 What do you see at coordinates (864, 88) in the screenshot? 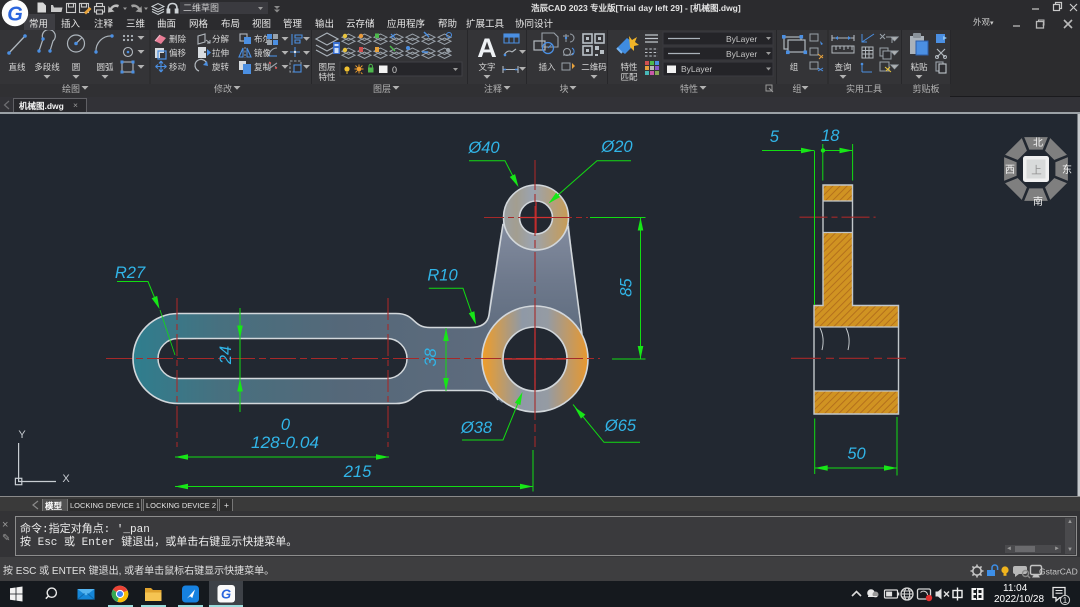
I see `svg-text: 实用工具` at bounding box center [864, 88].